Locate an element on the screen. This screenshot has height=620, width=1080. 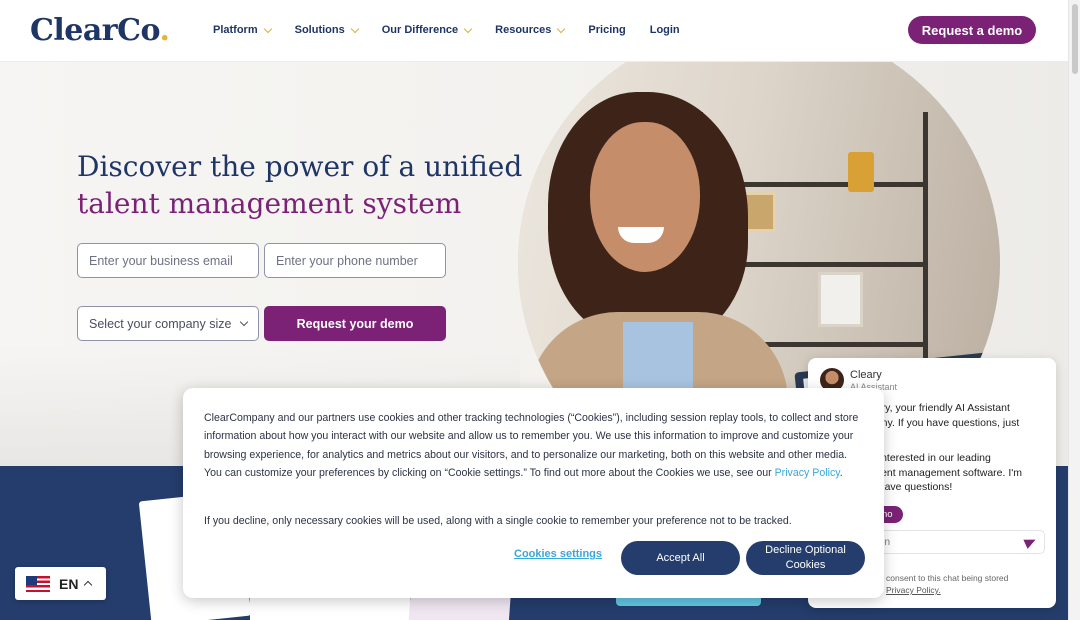
nav-item-our-difference: Our Difference is located at coordinates (427, 30).